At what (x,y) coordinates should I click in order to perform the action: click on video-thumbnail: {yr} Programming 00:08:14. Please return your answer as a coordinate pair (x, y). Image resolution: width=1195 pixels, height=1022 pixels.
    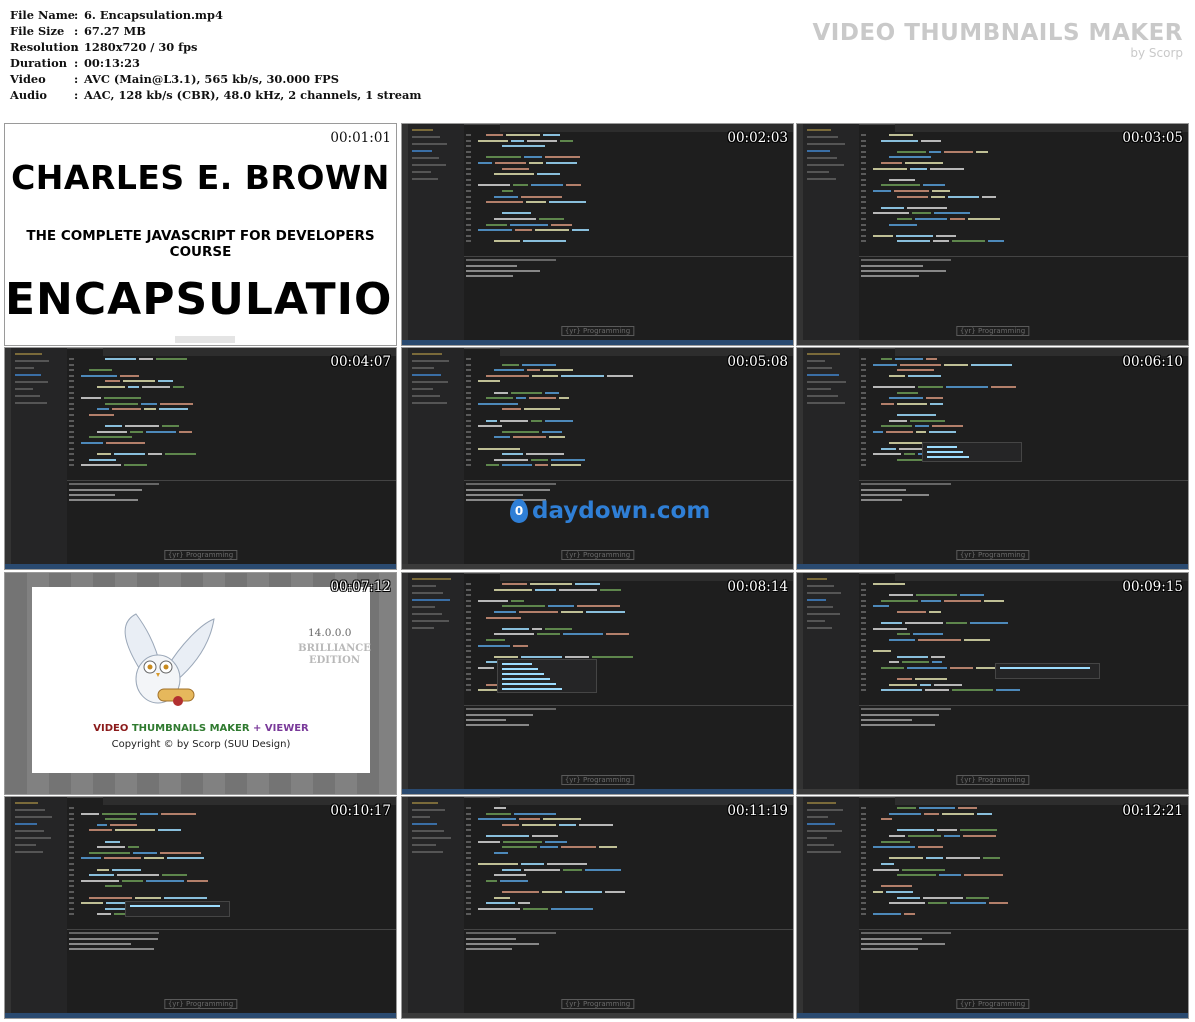
    Looking at the image, I should click on (597, 683).